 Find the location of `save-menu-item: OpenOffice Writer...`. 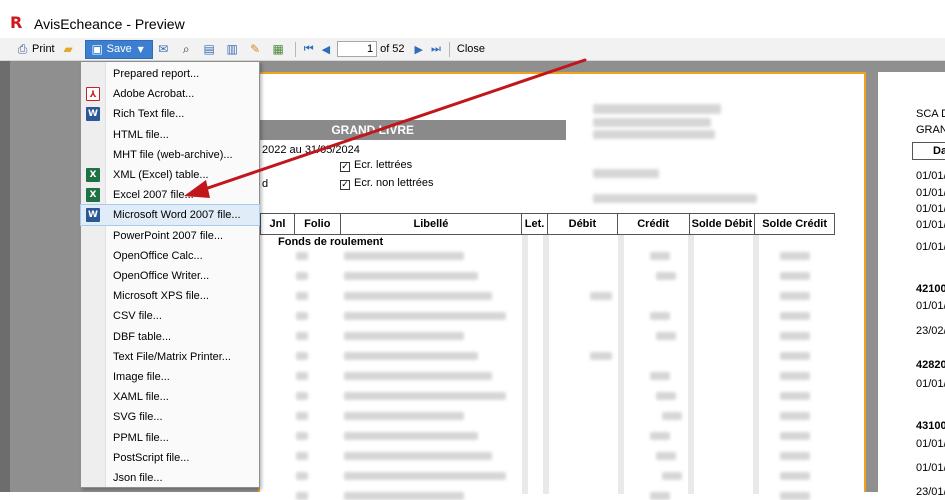

save-menu-item: OpenOffice Writer... is located at coordinates (170, 276).